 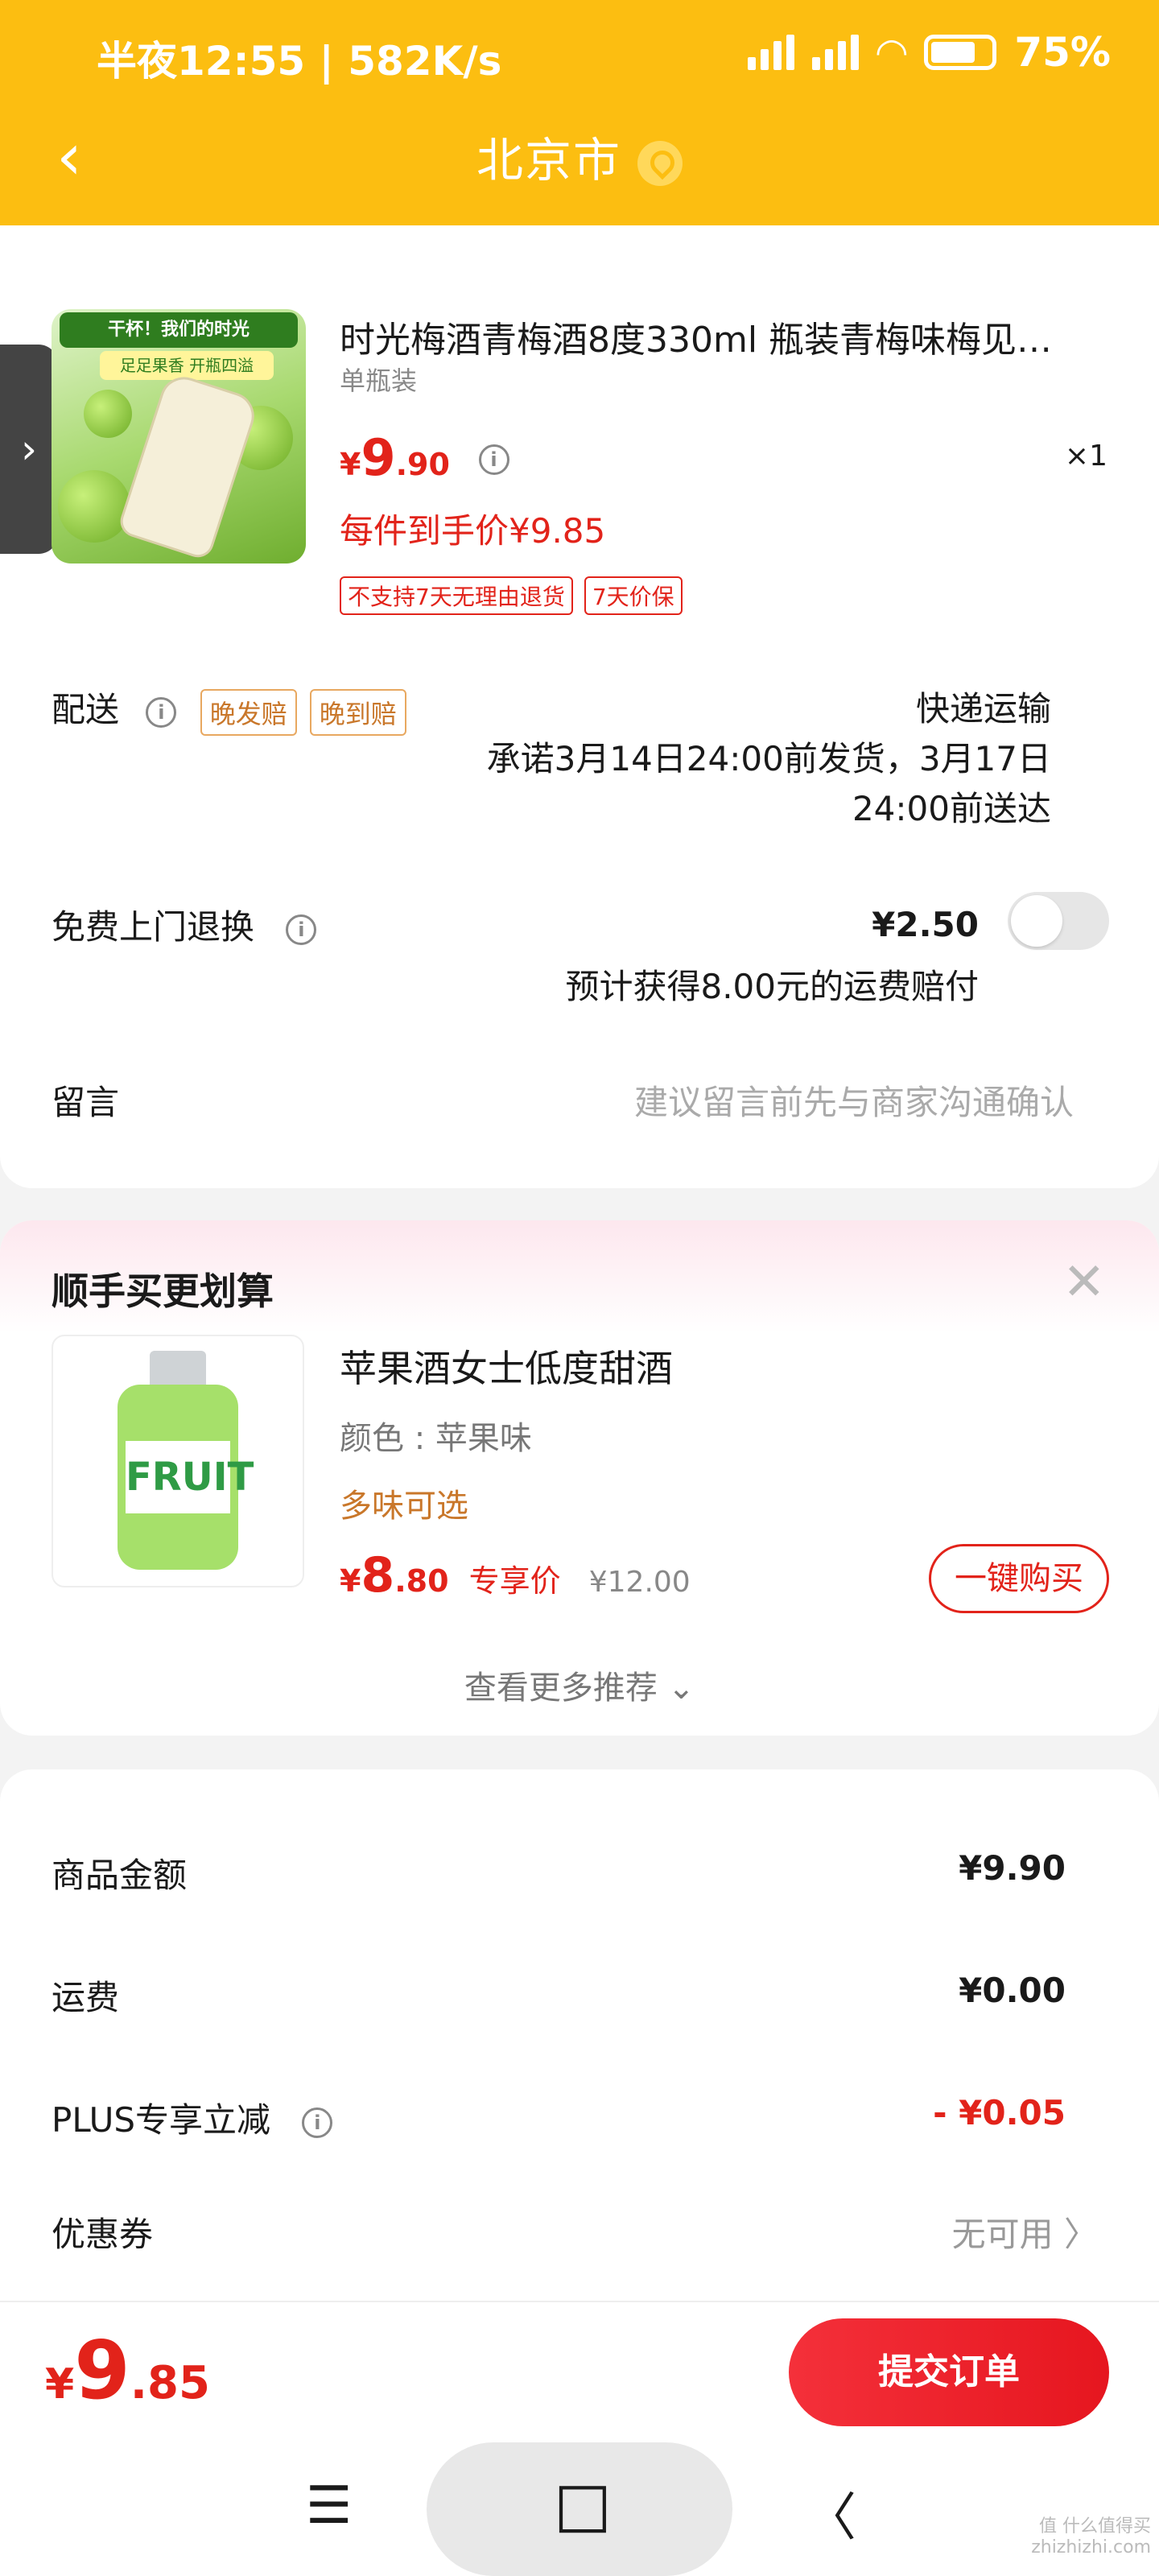 What do you see at coordinates (633, 595) in the screenshot?
I see `tag-price-protect: 7天价保` at bounding box center [633, 595].